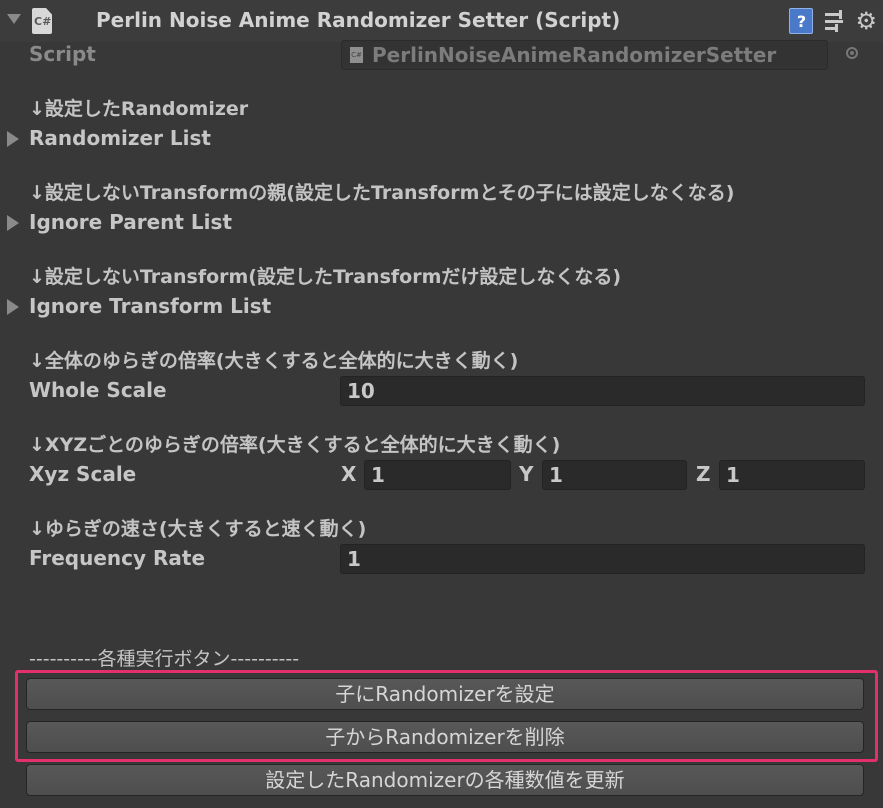 This screenshot has width=883, height=808. What do you see at coordinates (83, 474) in the screenshot?
I see `xyz-scale-label: Xyz Scale` at bounding box center [83, 474].